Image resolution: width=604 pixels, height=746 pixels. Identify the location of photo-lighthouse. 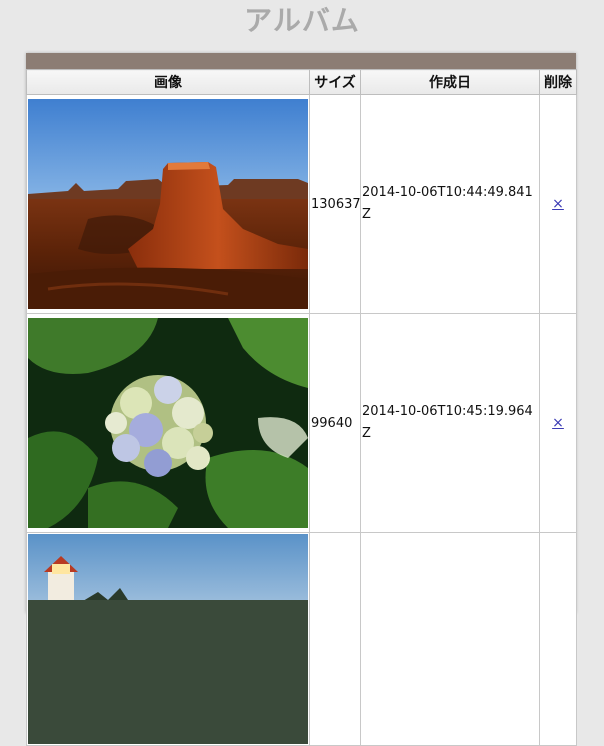
(168, 639).